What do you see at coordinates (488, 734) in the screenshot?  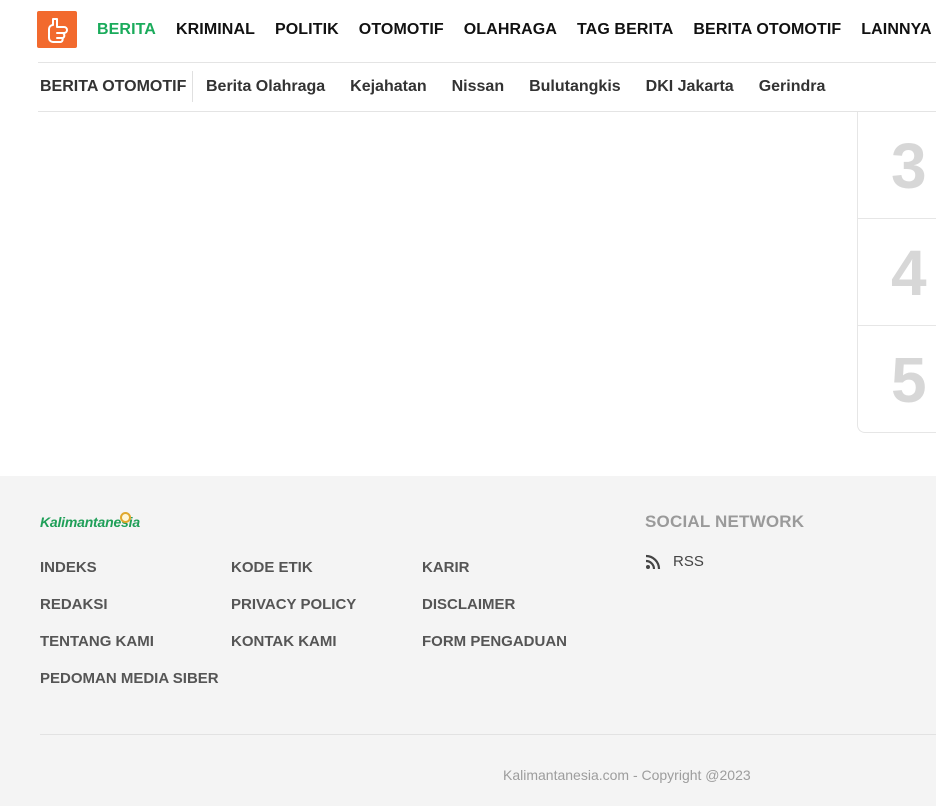 I see `footer-divider` at bounding box center [488, 734].